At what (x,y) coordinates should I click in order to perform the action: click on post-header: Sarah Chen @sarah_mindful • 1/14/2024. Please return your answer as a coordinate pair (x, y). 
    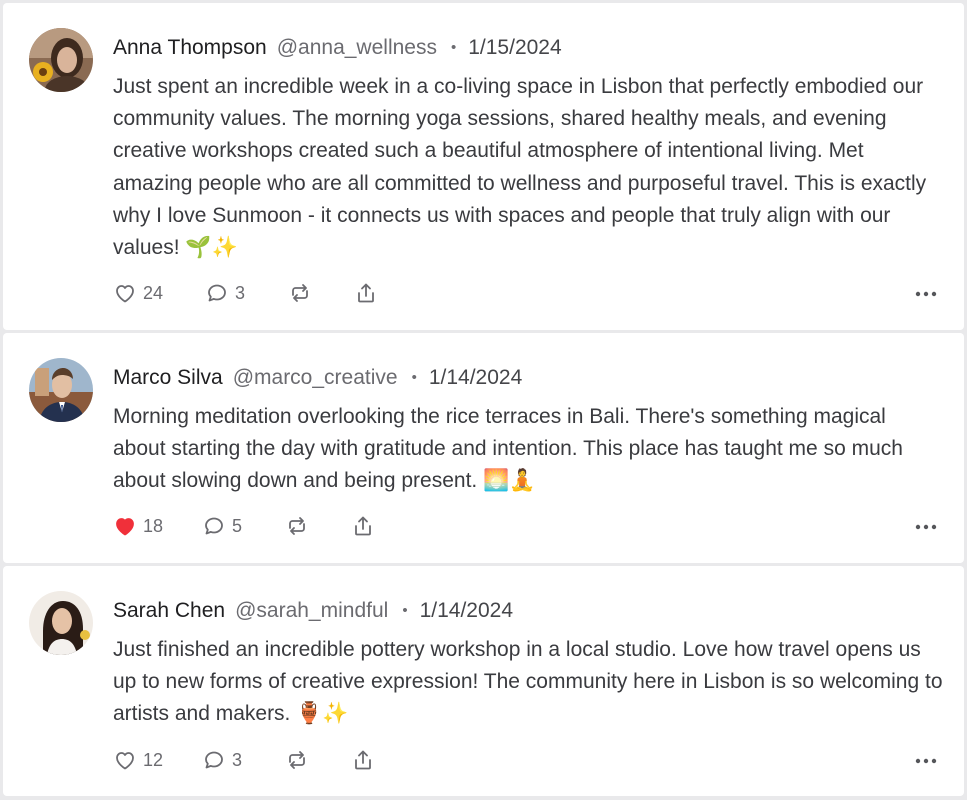
    Looking at the image, I should click on (313, 612).